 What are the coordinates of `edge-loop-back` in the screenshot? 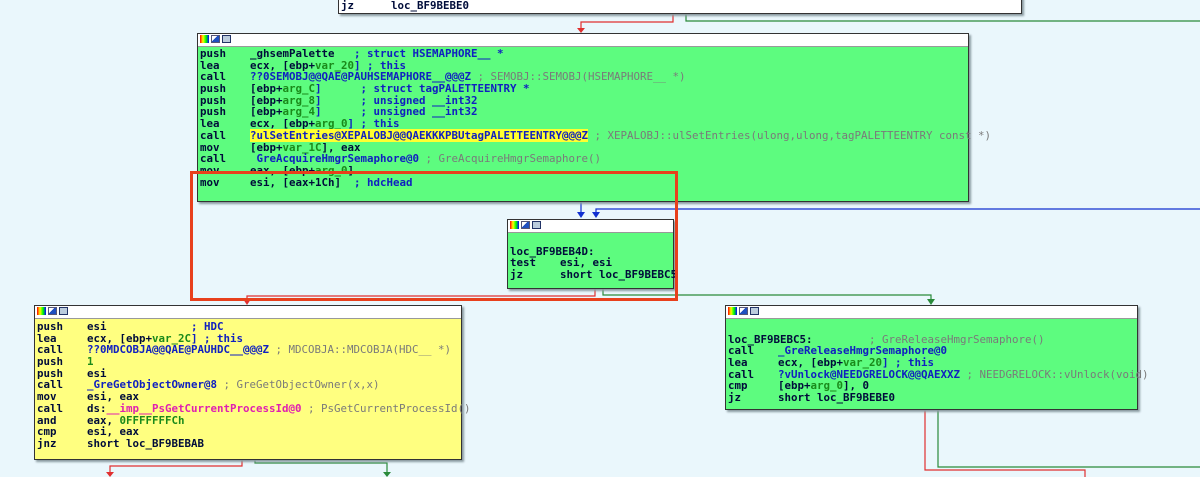 It's located at (897, 211).